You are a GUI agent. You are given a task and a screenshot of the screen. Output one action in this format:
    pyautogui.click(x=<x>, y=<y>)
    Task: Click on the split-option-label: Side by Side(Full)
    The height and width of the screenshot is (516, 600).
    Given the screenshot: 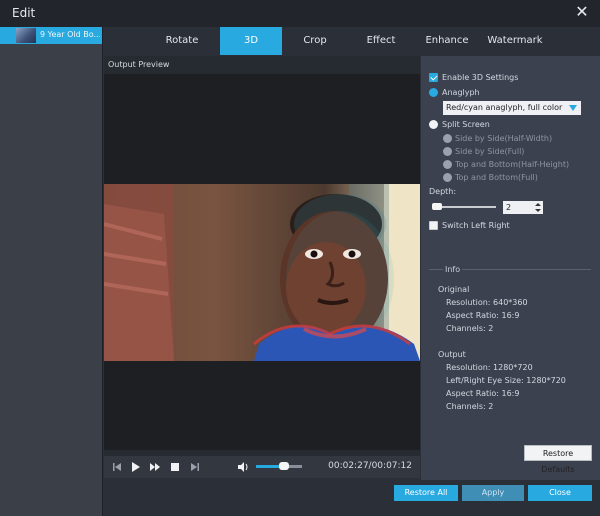 What is the action you would take?
    pyautogui.click(x=490, y=151)
    